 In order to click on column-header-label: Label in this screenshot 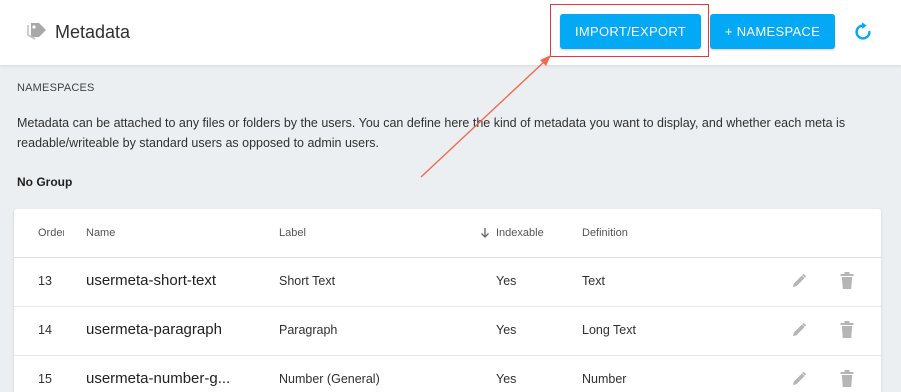, I will do `click(292, 233)`.